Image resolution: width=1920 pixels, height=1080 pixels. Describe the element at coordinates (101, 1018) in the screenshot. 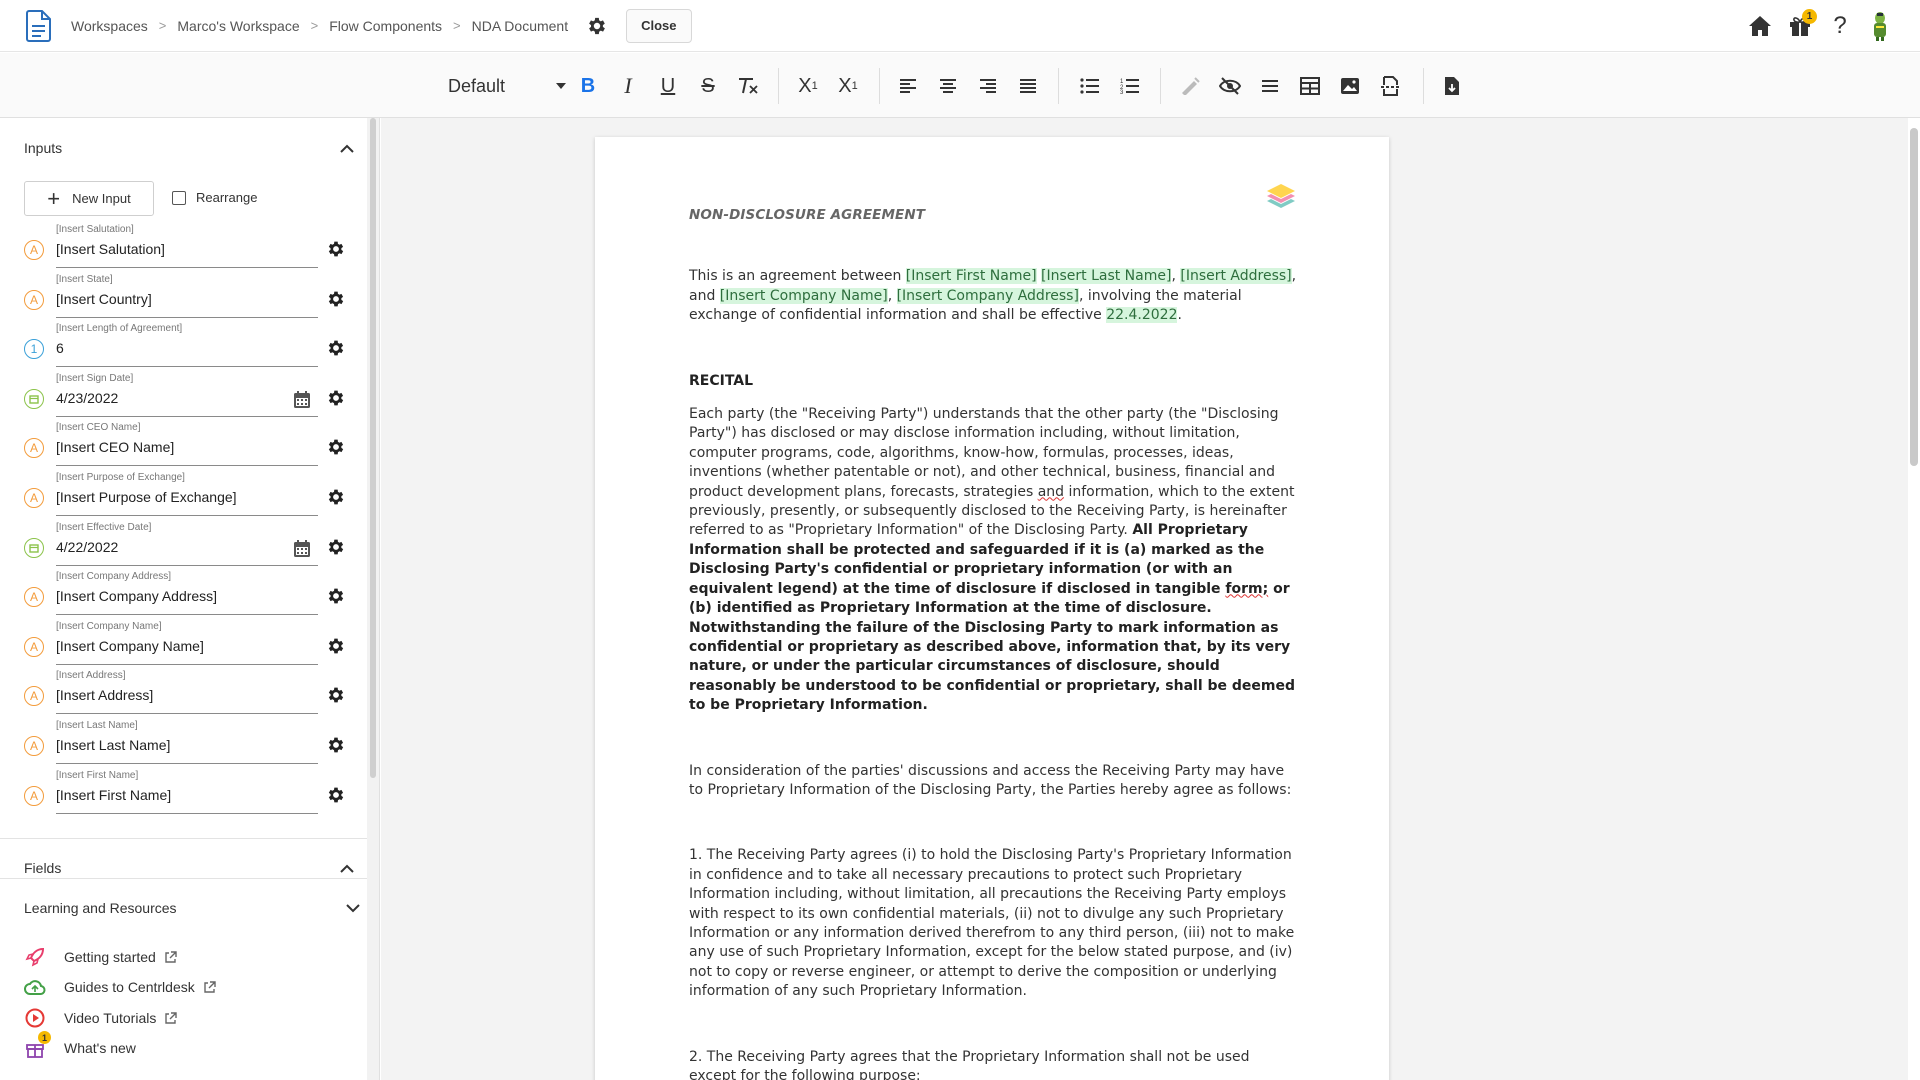

I see `video-tutorials-link: Video Tutorials` at that location.